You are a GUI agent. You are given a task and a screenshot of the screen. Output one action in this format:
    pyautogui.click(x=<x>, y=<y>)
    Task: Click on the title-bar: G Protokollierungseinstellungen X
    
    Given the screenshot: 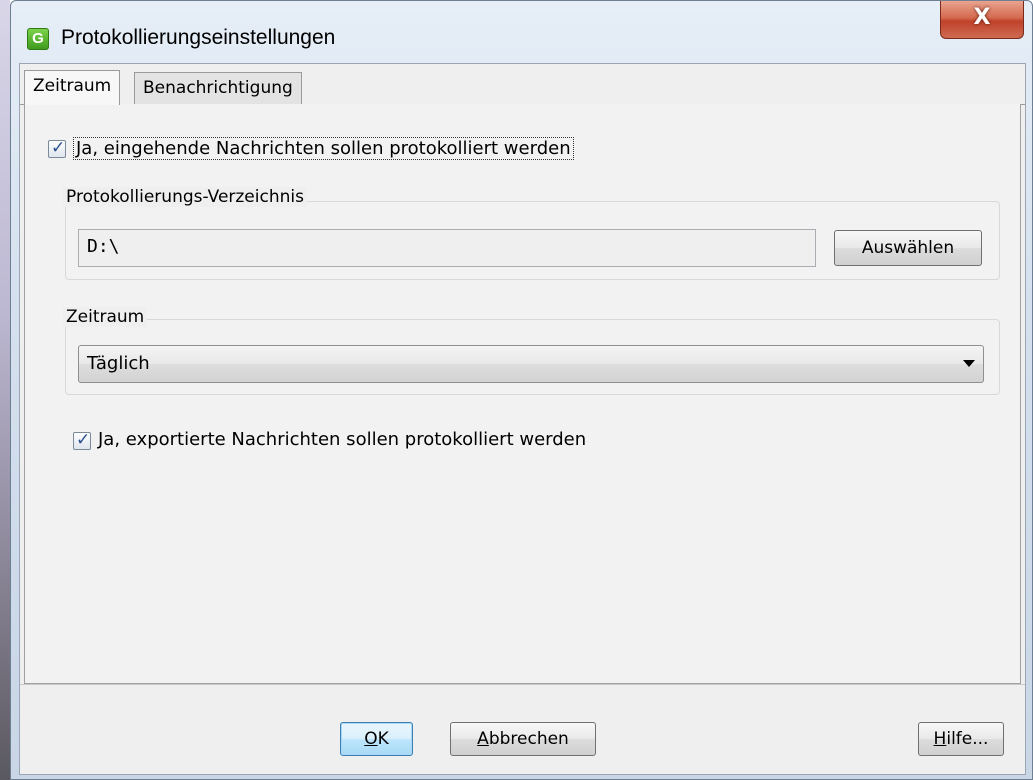 What is the action you would take?
    pyautogui.click(x=521, y=32)
    